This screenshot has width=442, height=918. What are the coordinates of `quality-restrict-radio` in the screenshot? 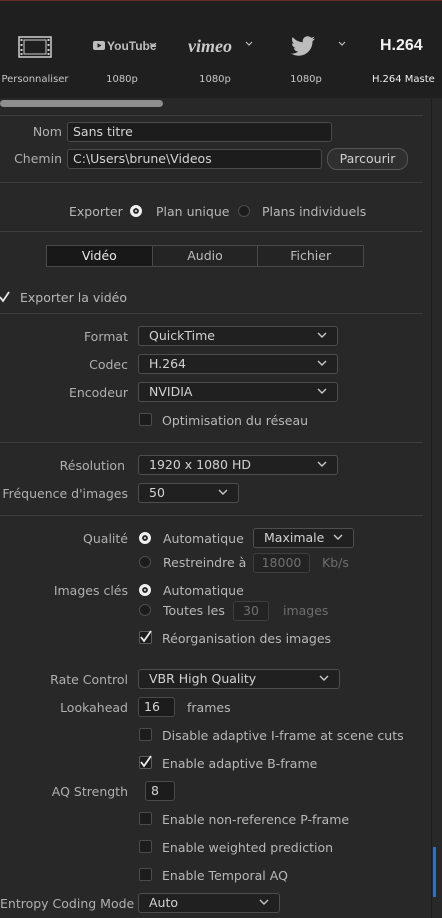 It's located at (145, 562).